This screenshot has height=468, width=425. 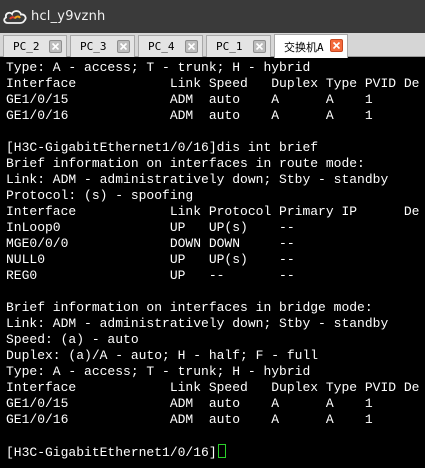 What do you see at coordinates (93, 46) in the screenshot?
I see `tab-label: PC_3` at bounding box center [93, 46].